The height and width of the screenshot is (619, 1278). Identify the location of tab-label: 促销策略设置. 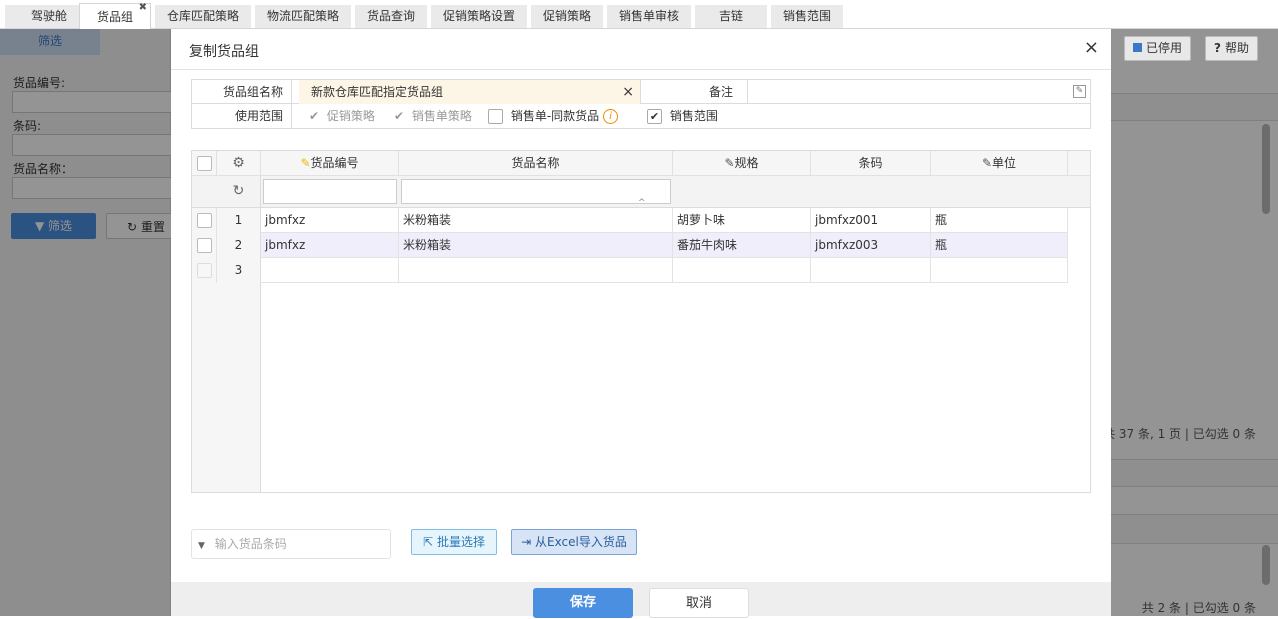
(478, 16).